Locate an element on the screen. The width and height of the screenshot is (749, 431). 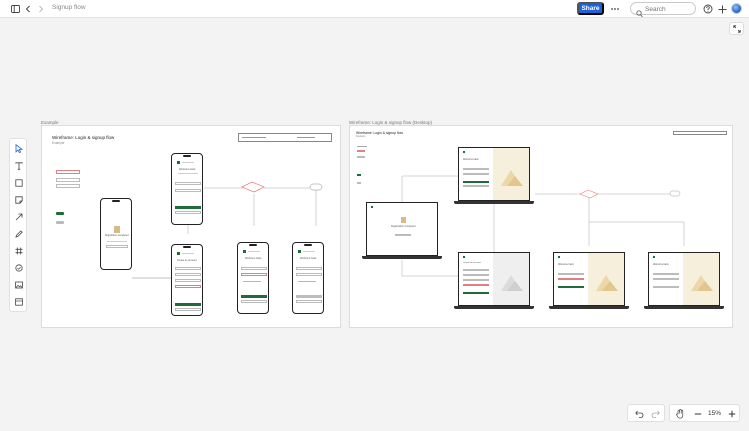
laptop-welcome-back: Welcome back is located at coordinates (494, 176).